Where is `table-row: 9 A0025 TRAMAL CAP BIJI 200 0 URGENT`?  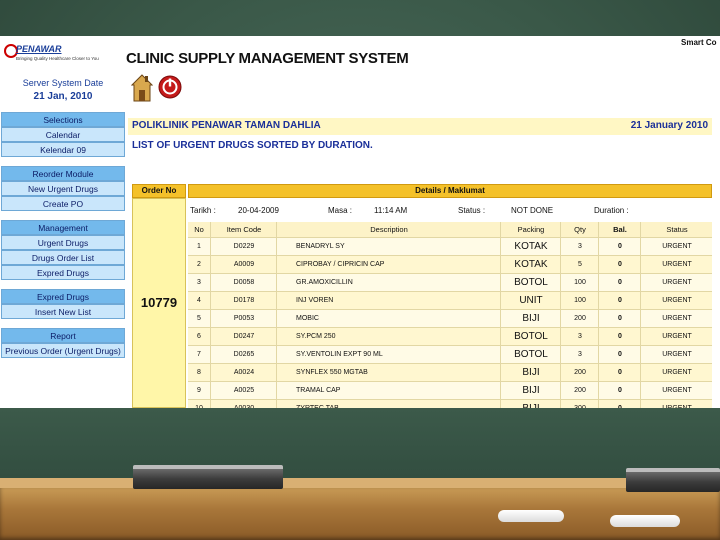
table-row: 9 A0025 TRAMAL CAP BIJI 200 0 URGENT is located at coordinates (450, 391).